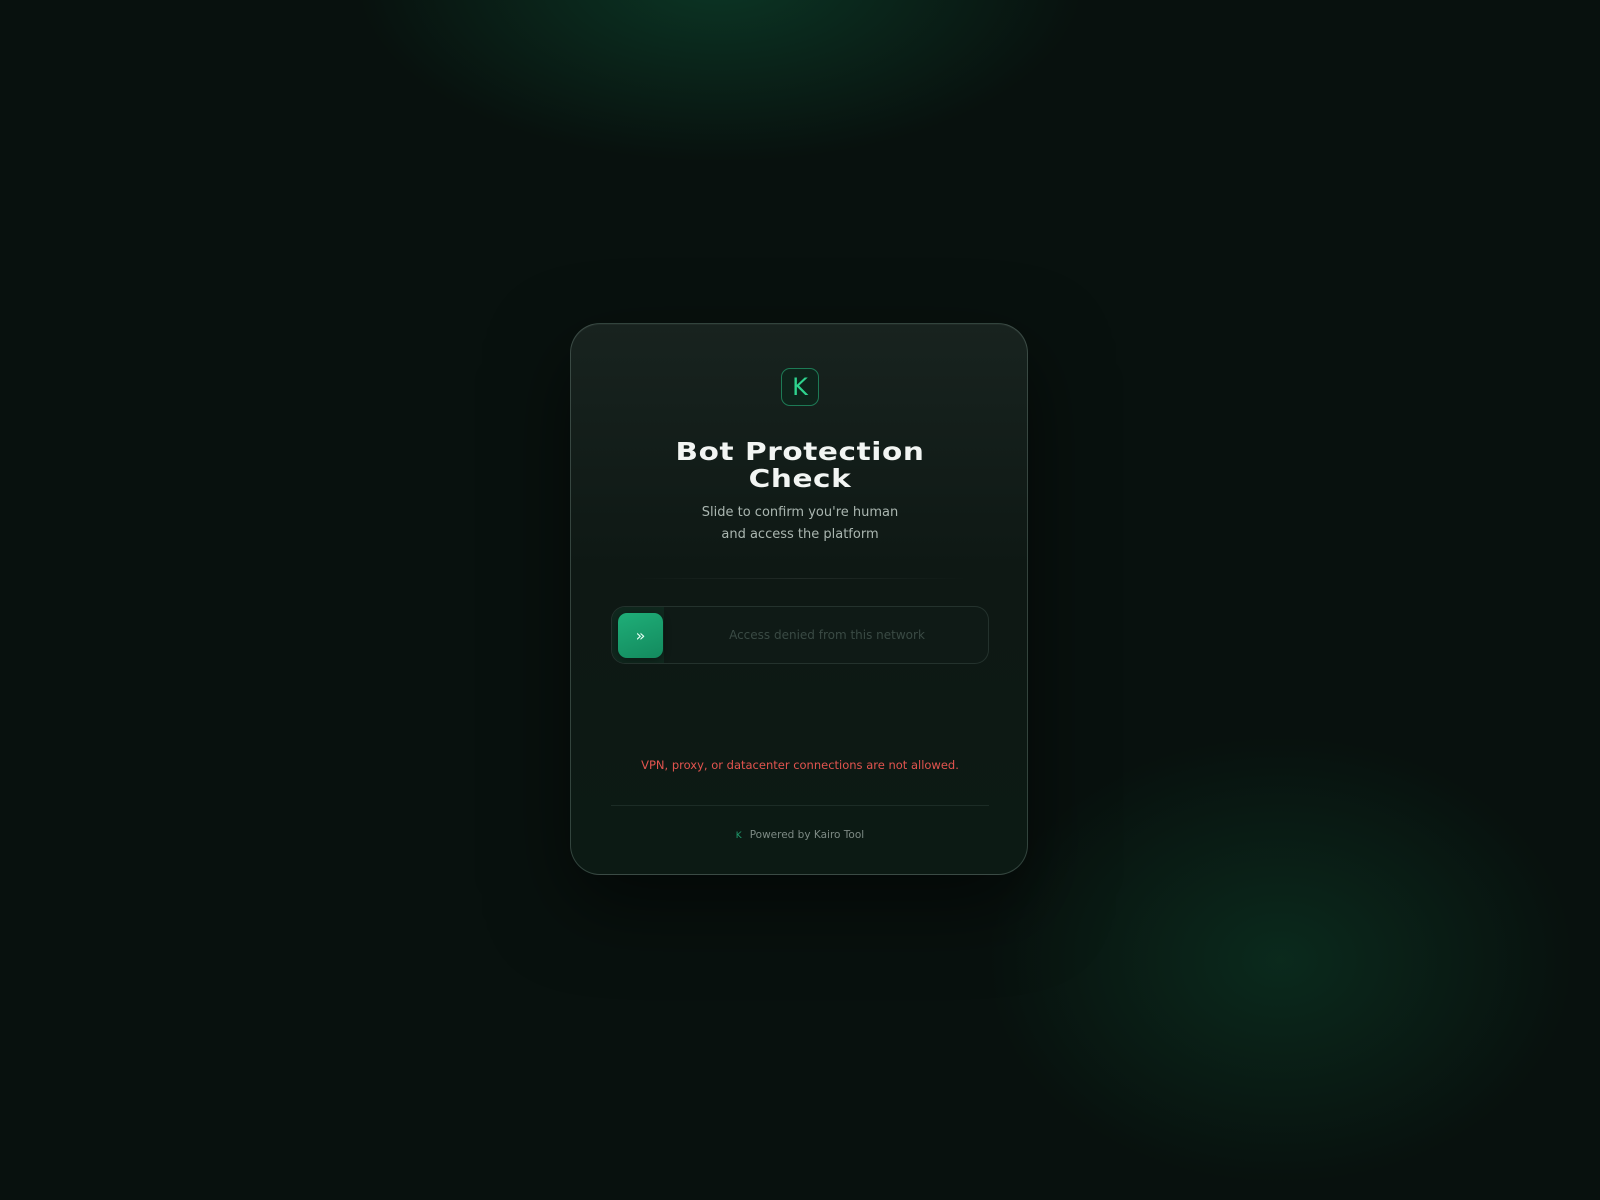 Image resolution: width=1600 pixels, height=1200 pixels. What do you see at coordinates (800, 478) in the screenshot?
I see `title-line-2: Check` at bounding box center [800, 478].